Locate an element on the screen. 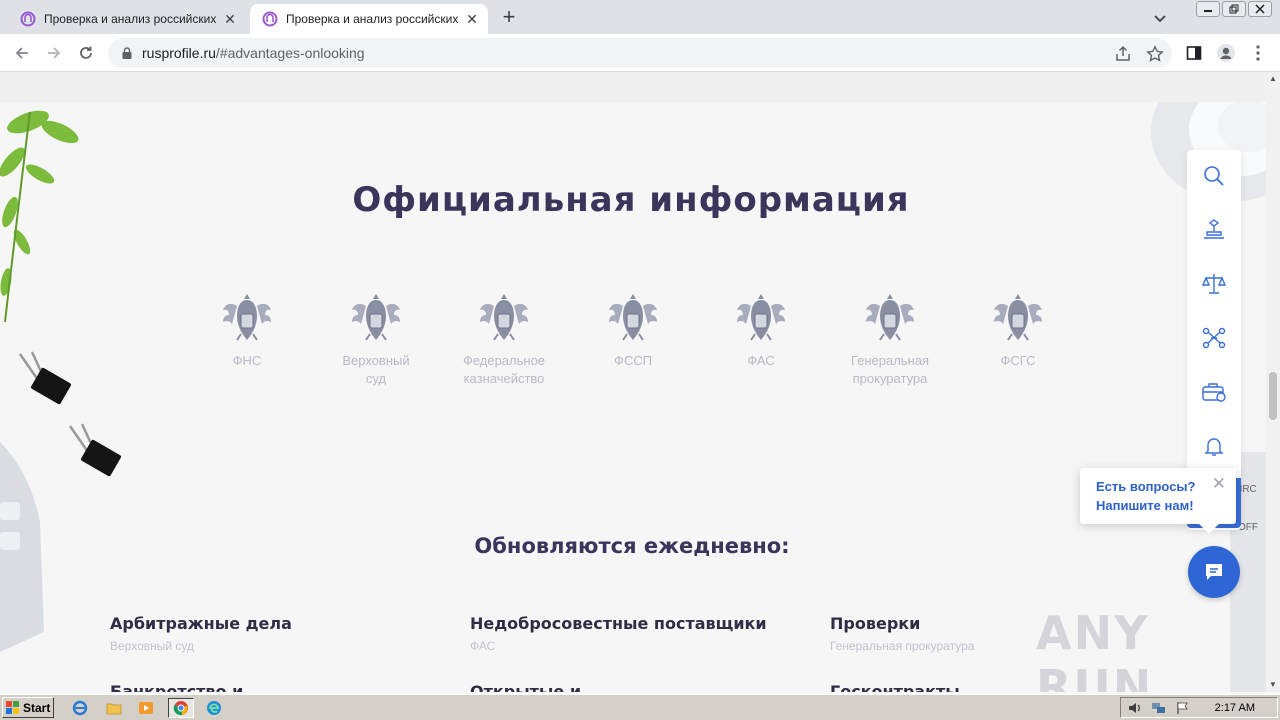 Image resolution: width=1280 pixels, height=720 pixels. new-tab-button: + is located at coordinates (509, 18).